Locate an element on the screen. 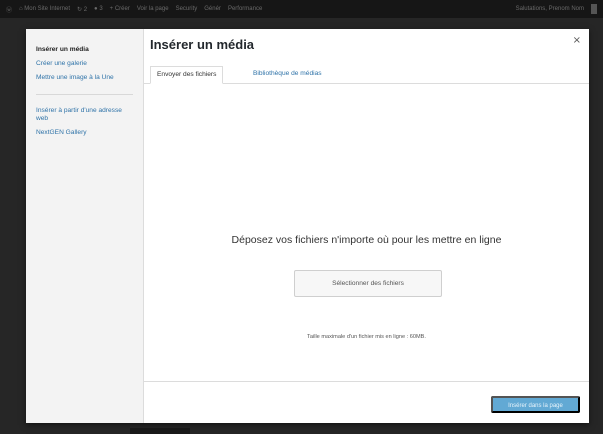 Image resolution: width=603 pixels, height=434 pixels. menu-item-insert-media: Insérer un média is located at coordinates (84, 50).